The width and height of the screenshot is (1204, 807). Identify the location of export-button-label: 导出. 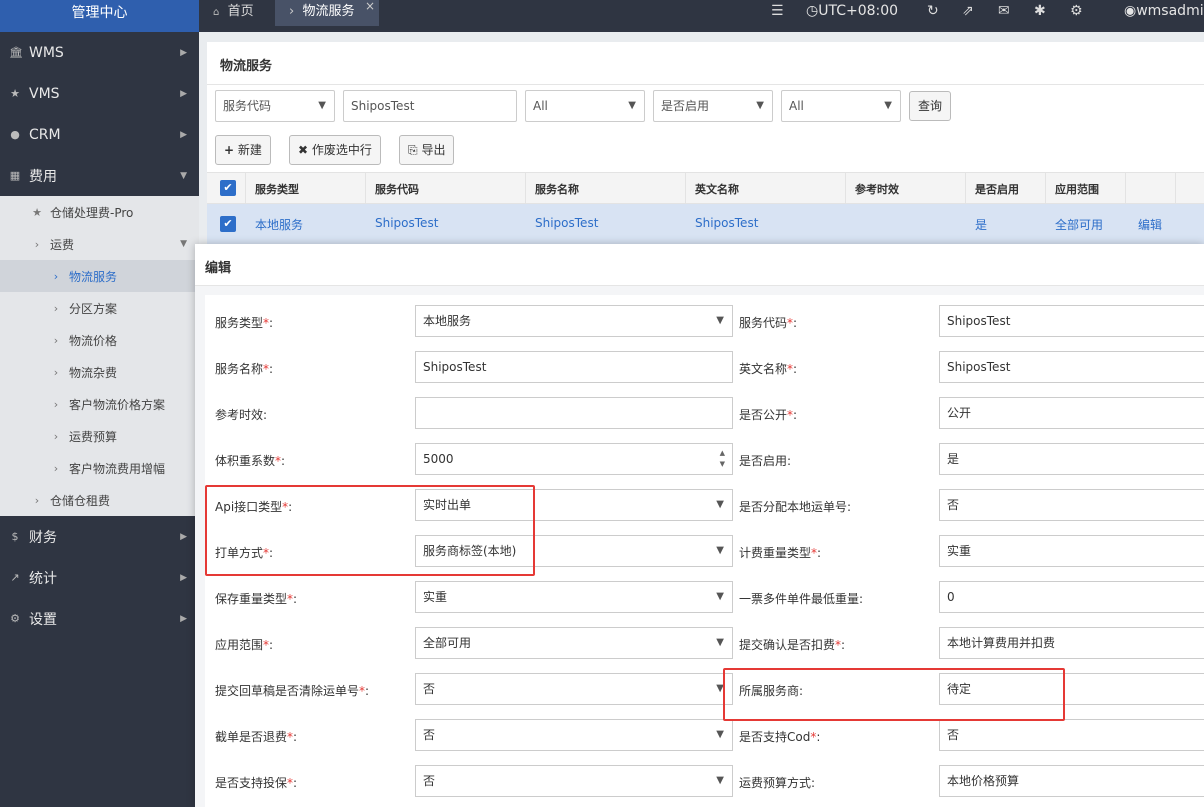
(433, 150).